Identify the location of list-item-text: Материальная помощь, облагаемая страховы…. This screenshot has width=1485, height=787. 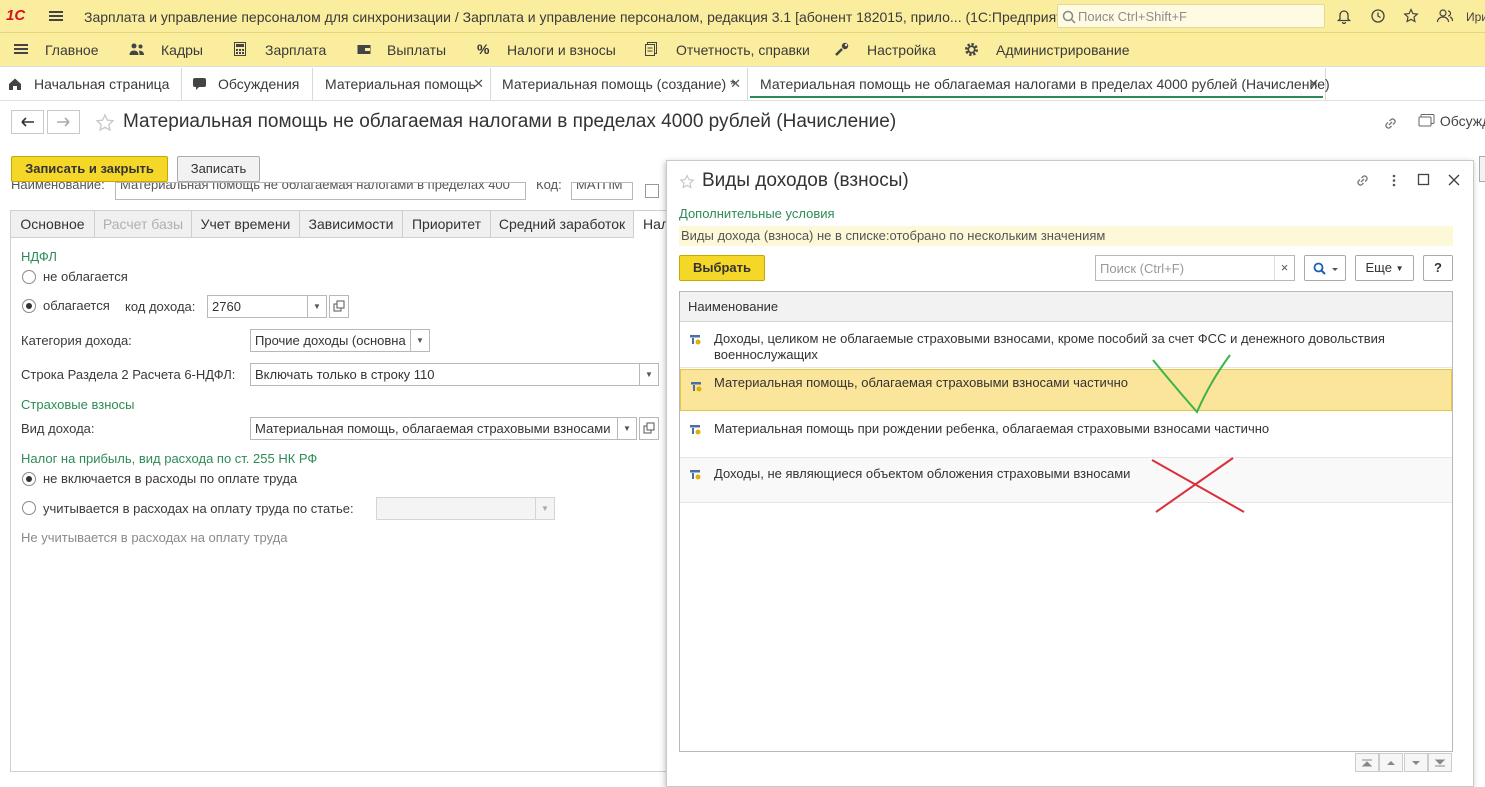
(921, 382).